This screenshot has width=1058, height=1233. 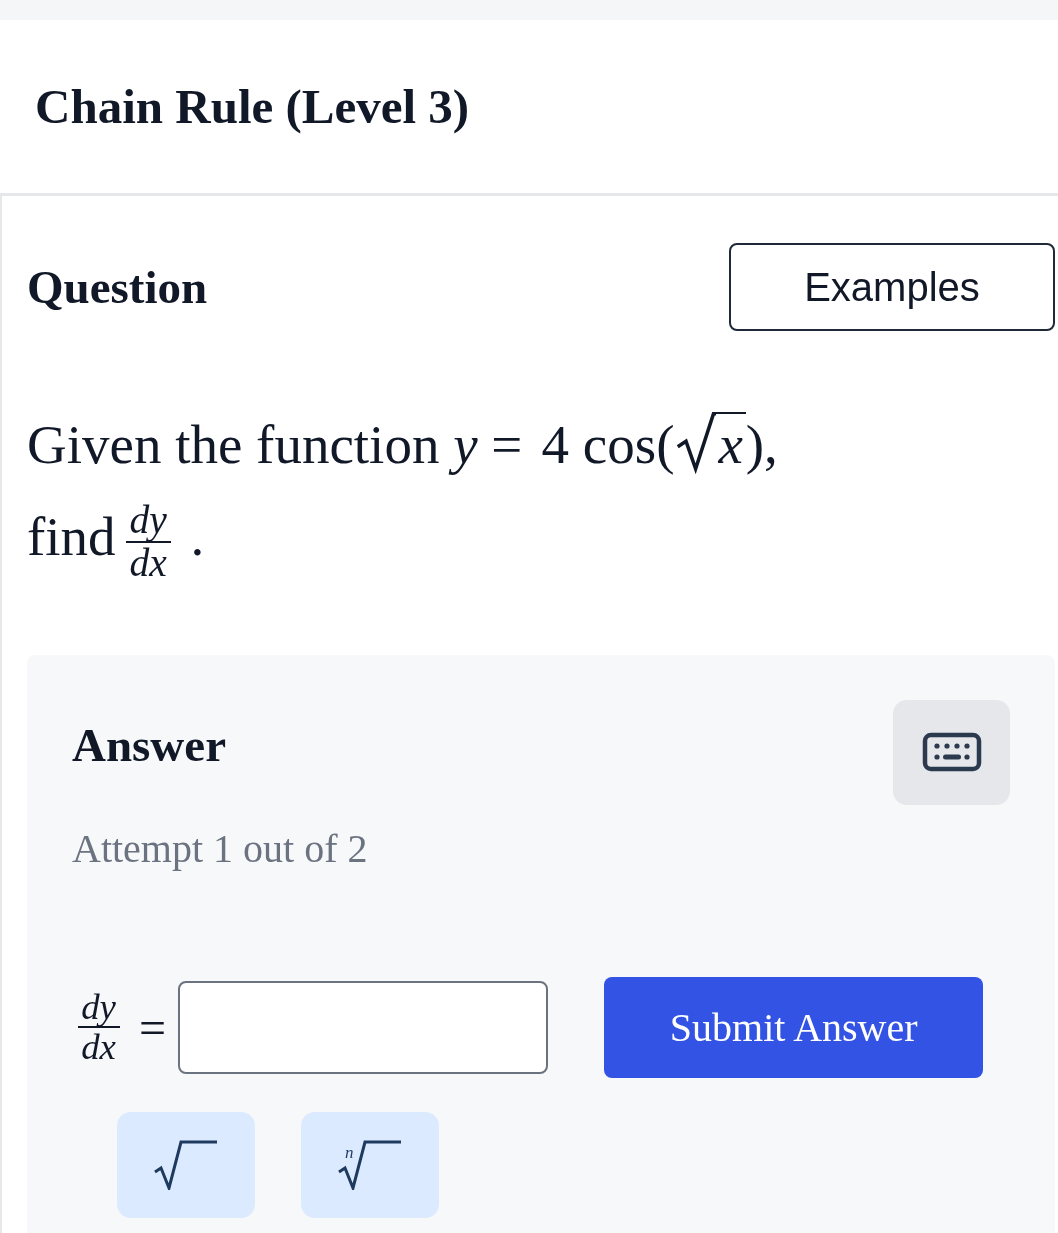 I want to click on keyboard-button, so click(x=951, y=752).